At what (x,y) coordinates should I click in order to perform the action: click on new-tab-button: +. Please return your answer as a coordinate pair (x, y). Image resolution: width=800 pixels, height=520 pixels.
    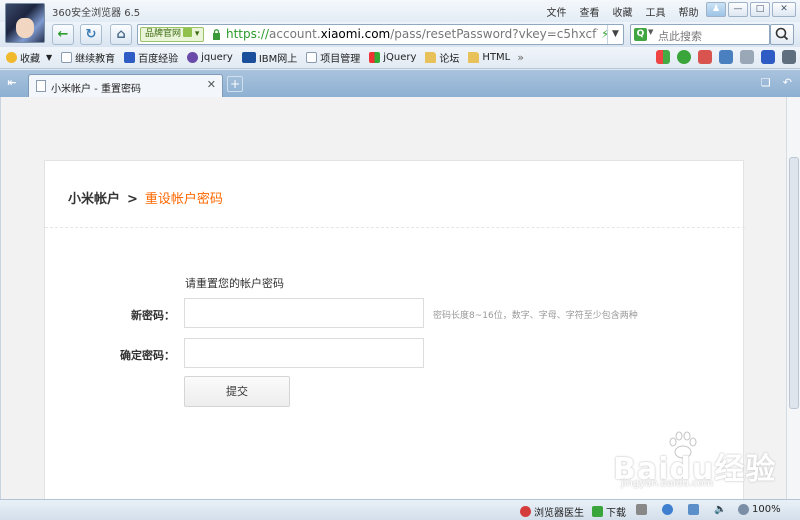
    Looking at the image, I should click on (235, 84).